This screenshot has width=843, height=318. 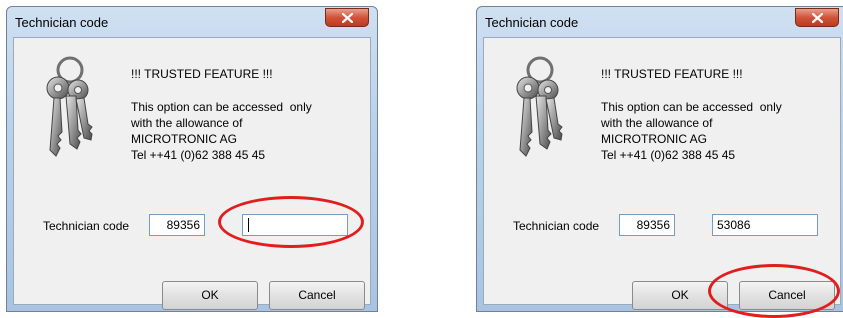 I want to click on cancel-button: Cancel, so click(x=317, y=295).